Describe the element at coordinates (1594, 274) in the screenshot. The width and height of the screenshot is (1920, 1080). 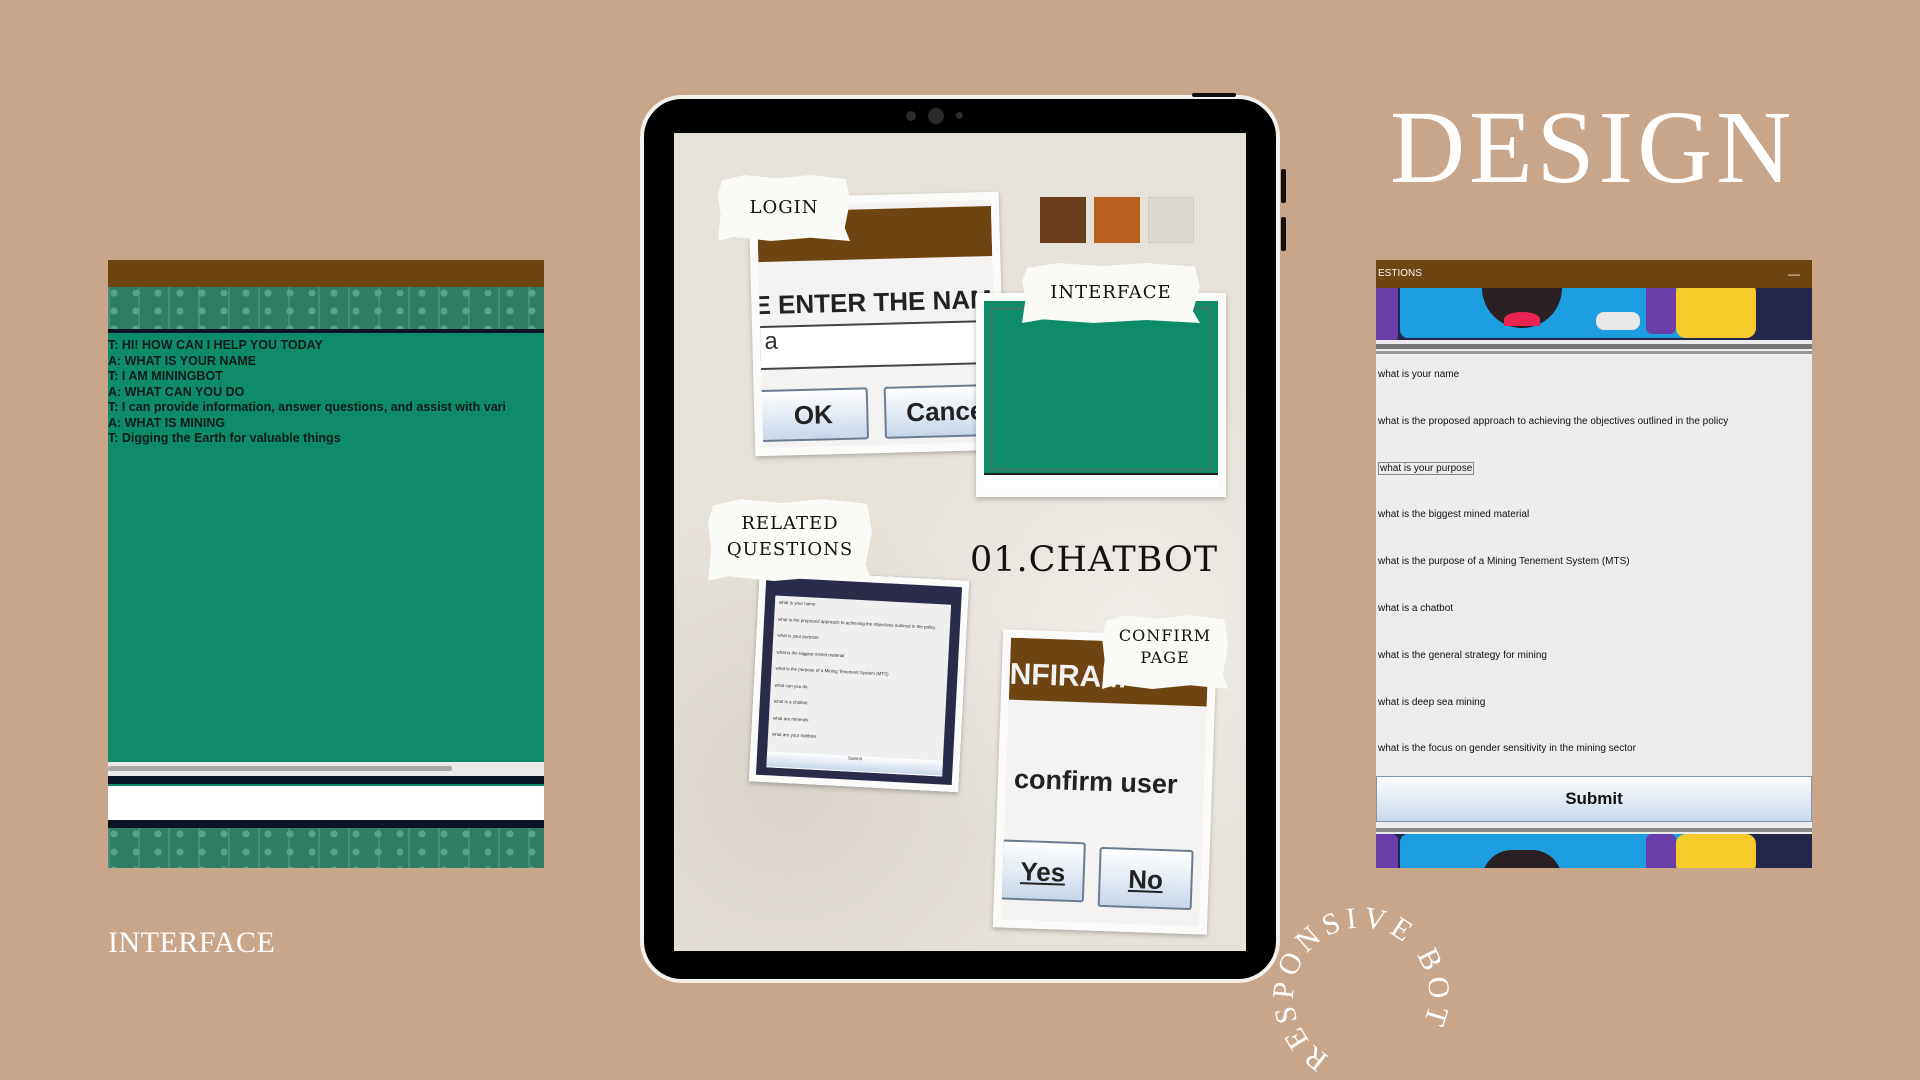
I see `questions-title-bar: ESTIONS —` at that location.